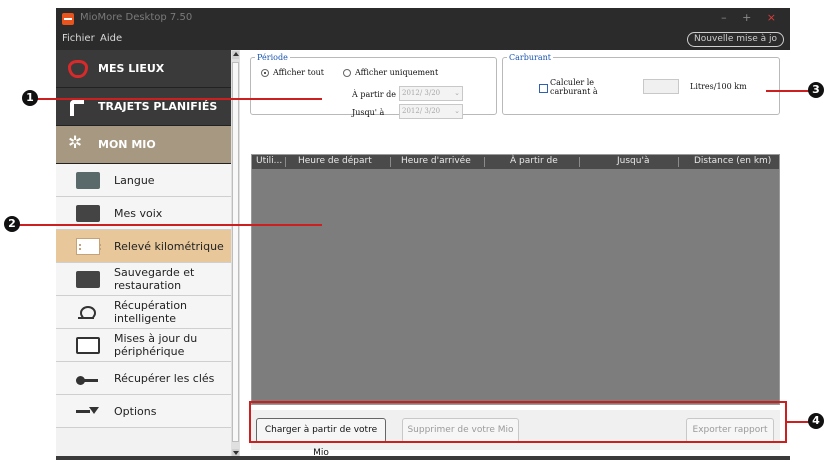  I want to click on sidebar-header-mes-lieux: MES LIEUX, so click(143, 69).